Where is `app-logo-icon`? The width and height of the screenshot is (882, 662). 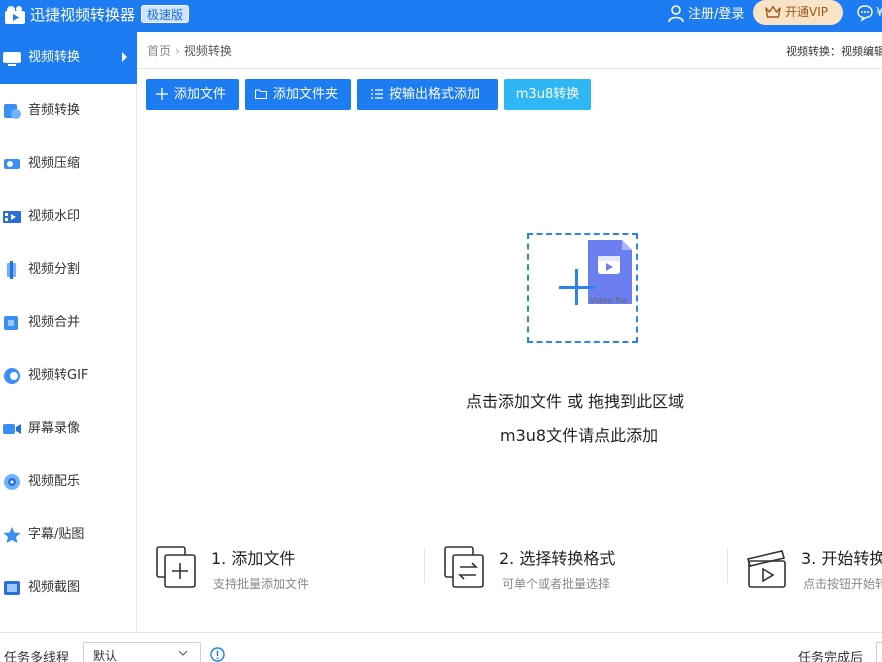 app-logo-icon is located at coordinates (15, 15).